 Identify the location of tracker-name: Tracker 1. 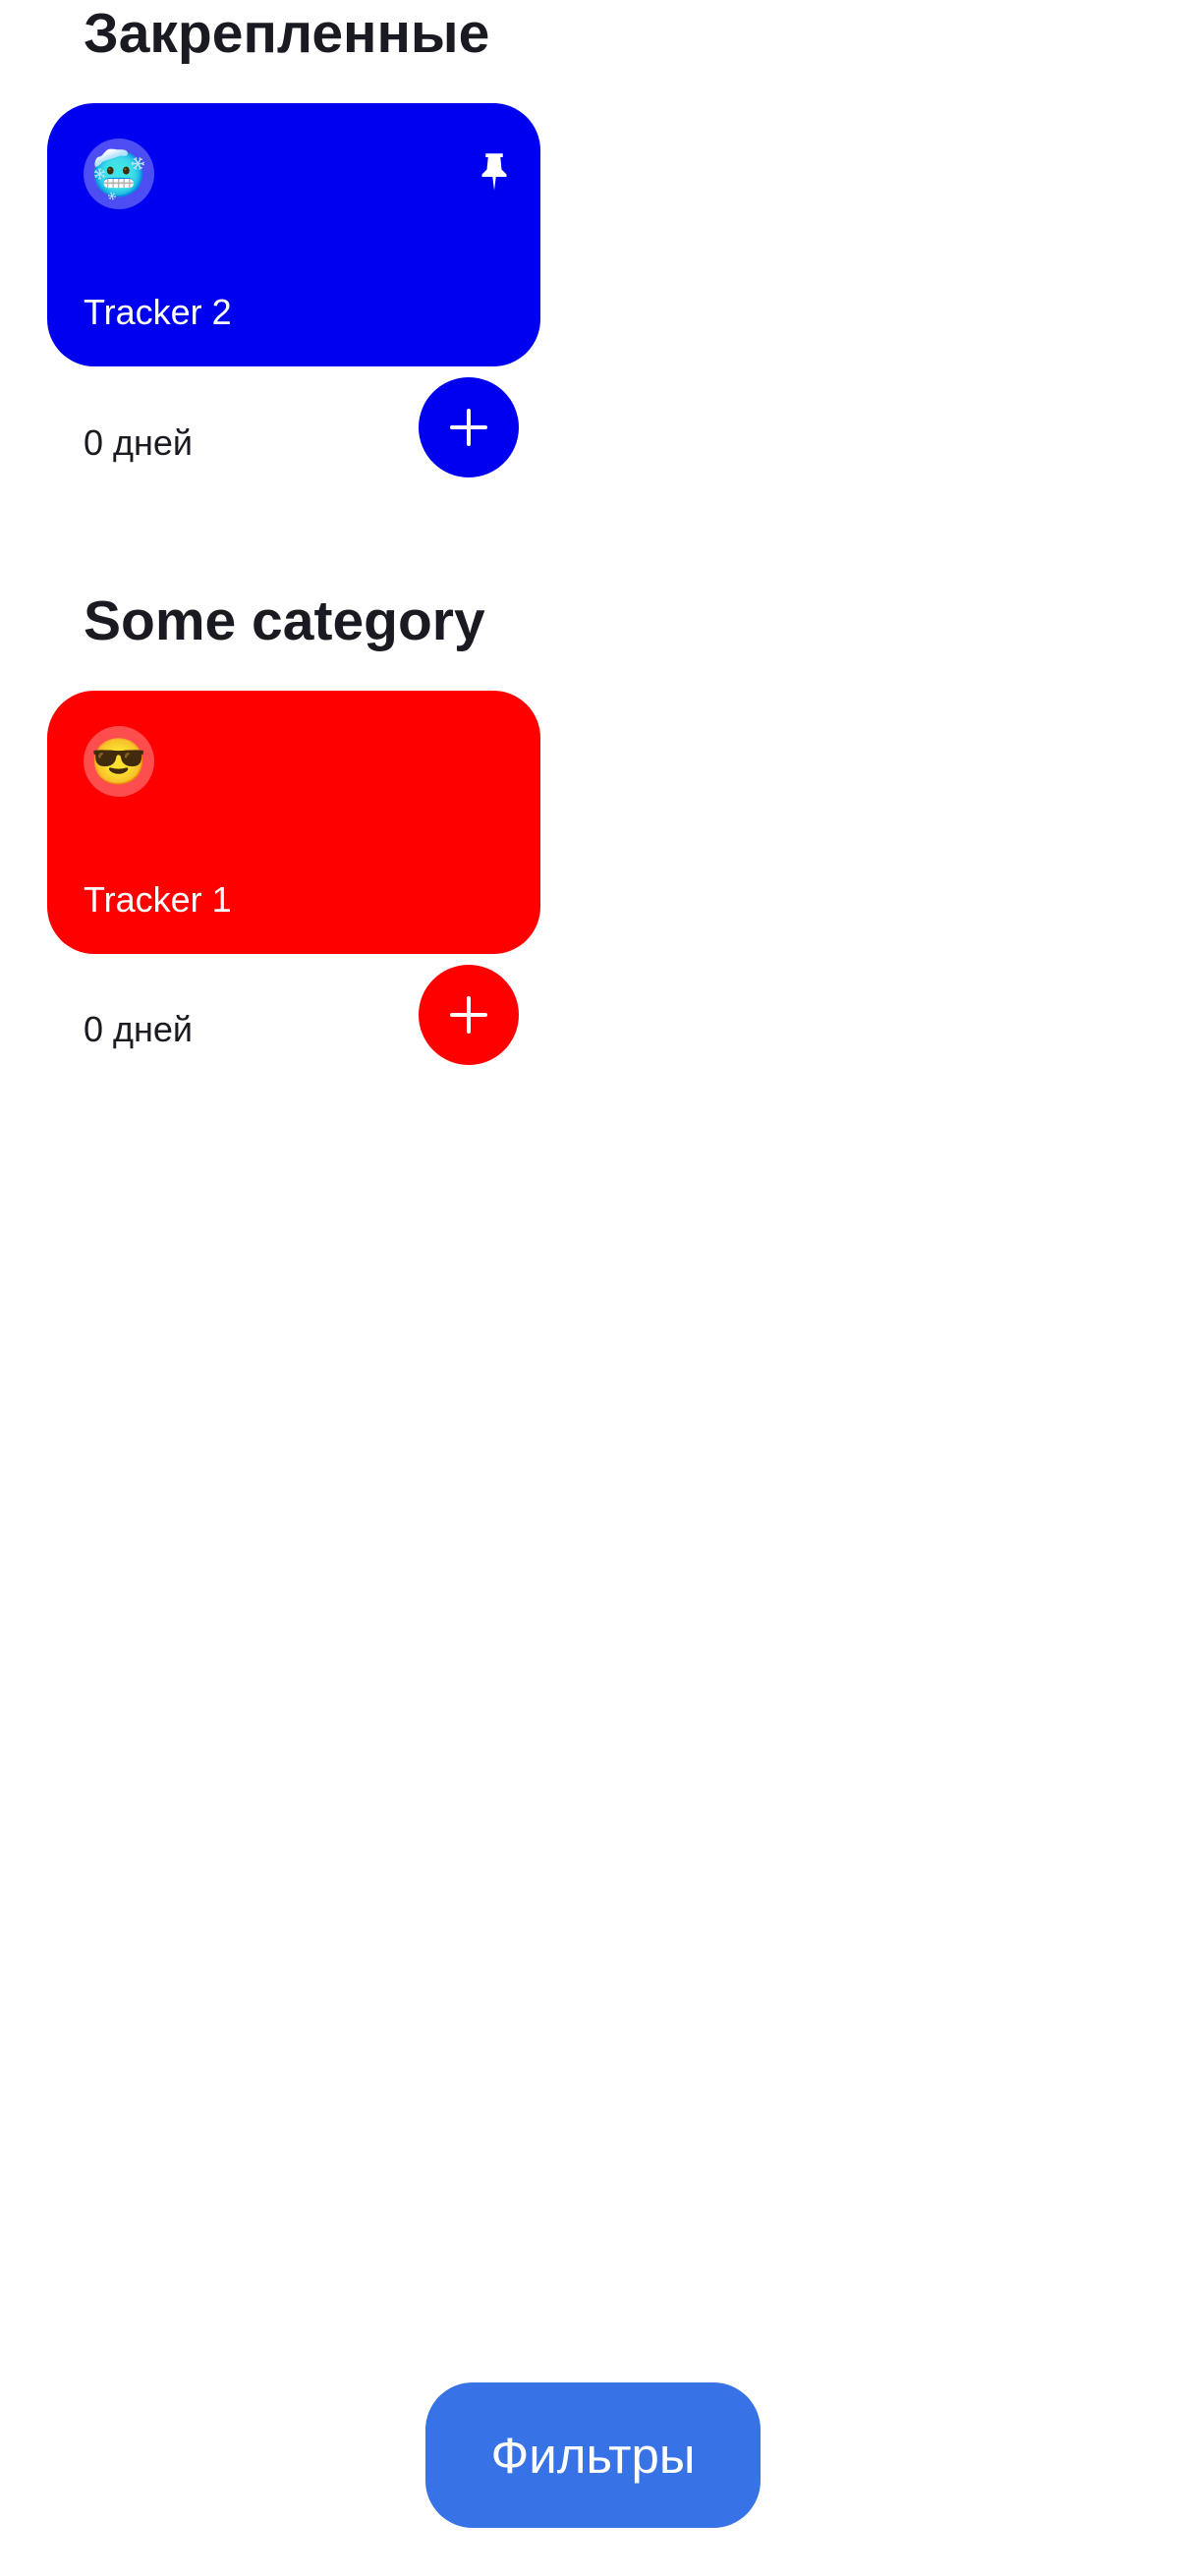
(158, 899).